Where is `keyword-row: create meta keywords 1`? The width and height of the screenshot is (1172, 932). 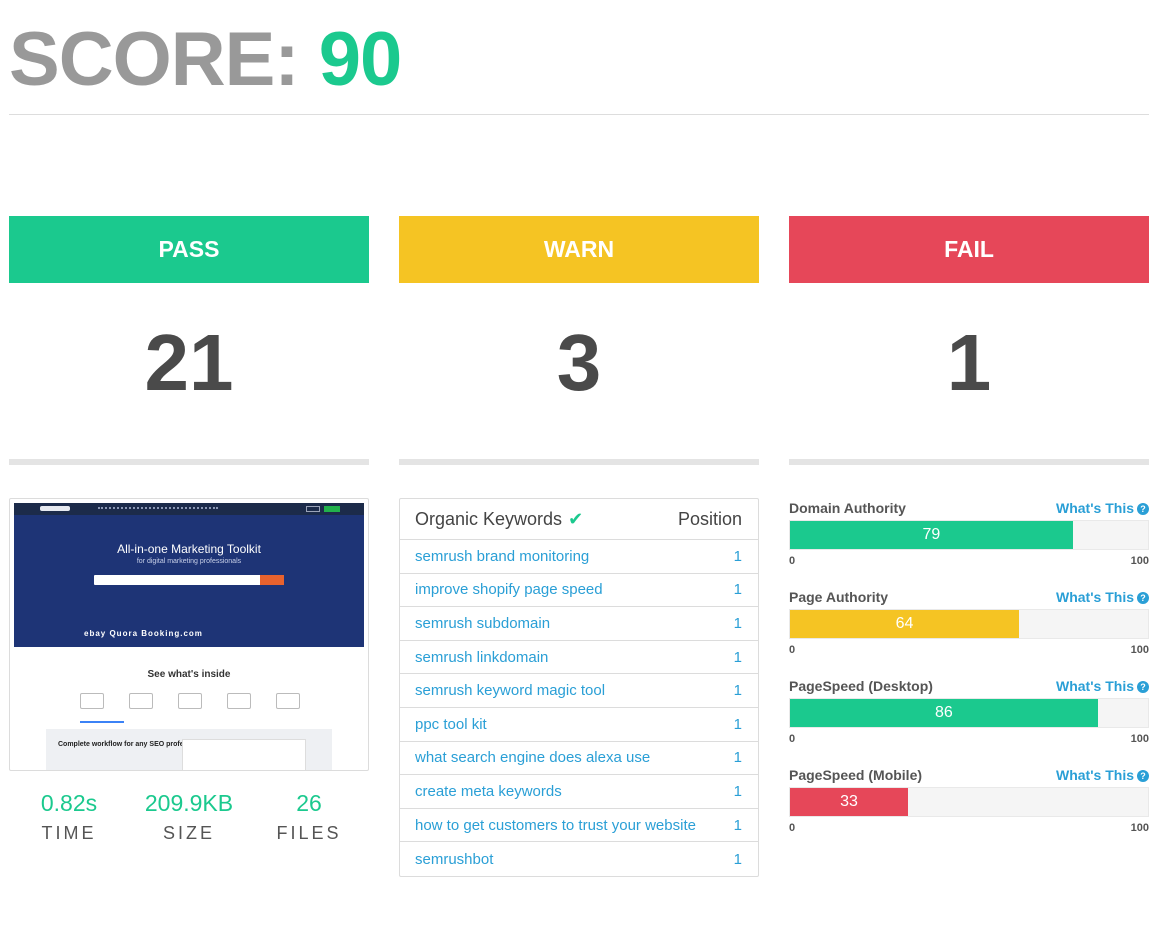 keyword-row: create meta keywords 1 is located at coordinates (579, 792).